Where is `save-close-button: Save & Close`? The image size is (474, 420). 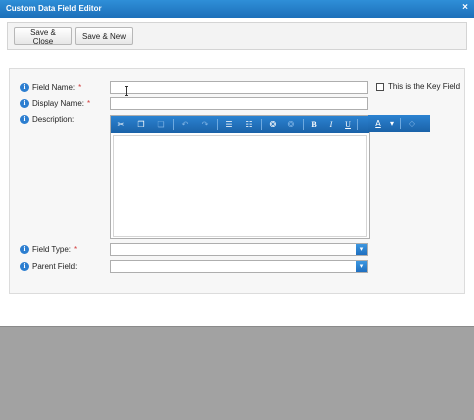
save-close-button: Save & Close is located at coordinates (43, 36).